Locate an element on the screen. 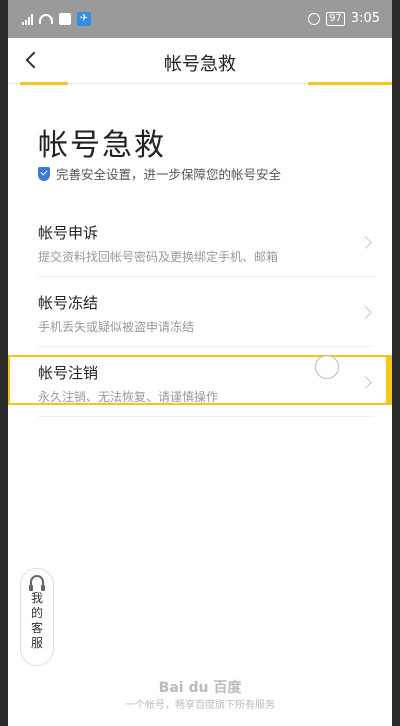 This screenshot has width=400, height=726. signal-icon is located at coordinates (27, 19).